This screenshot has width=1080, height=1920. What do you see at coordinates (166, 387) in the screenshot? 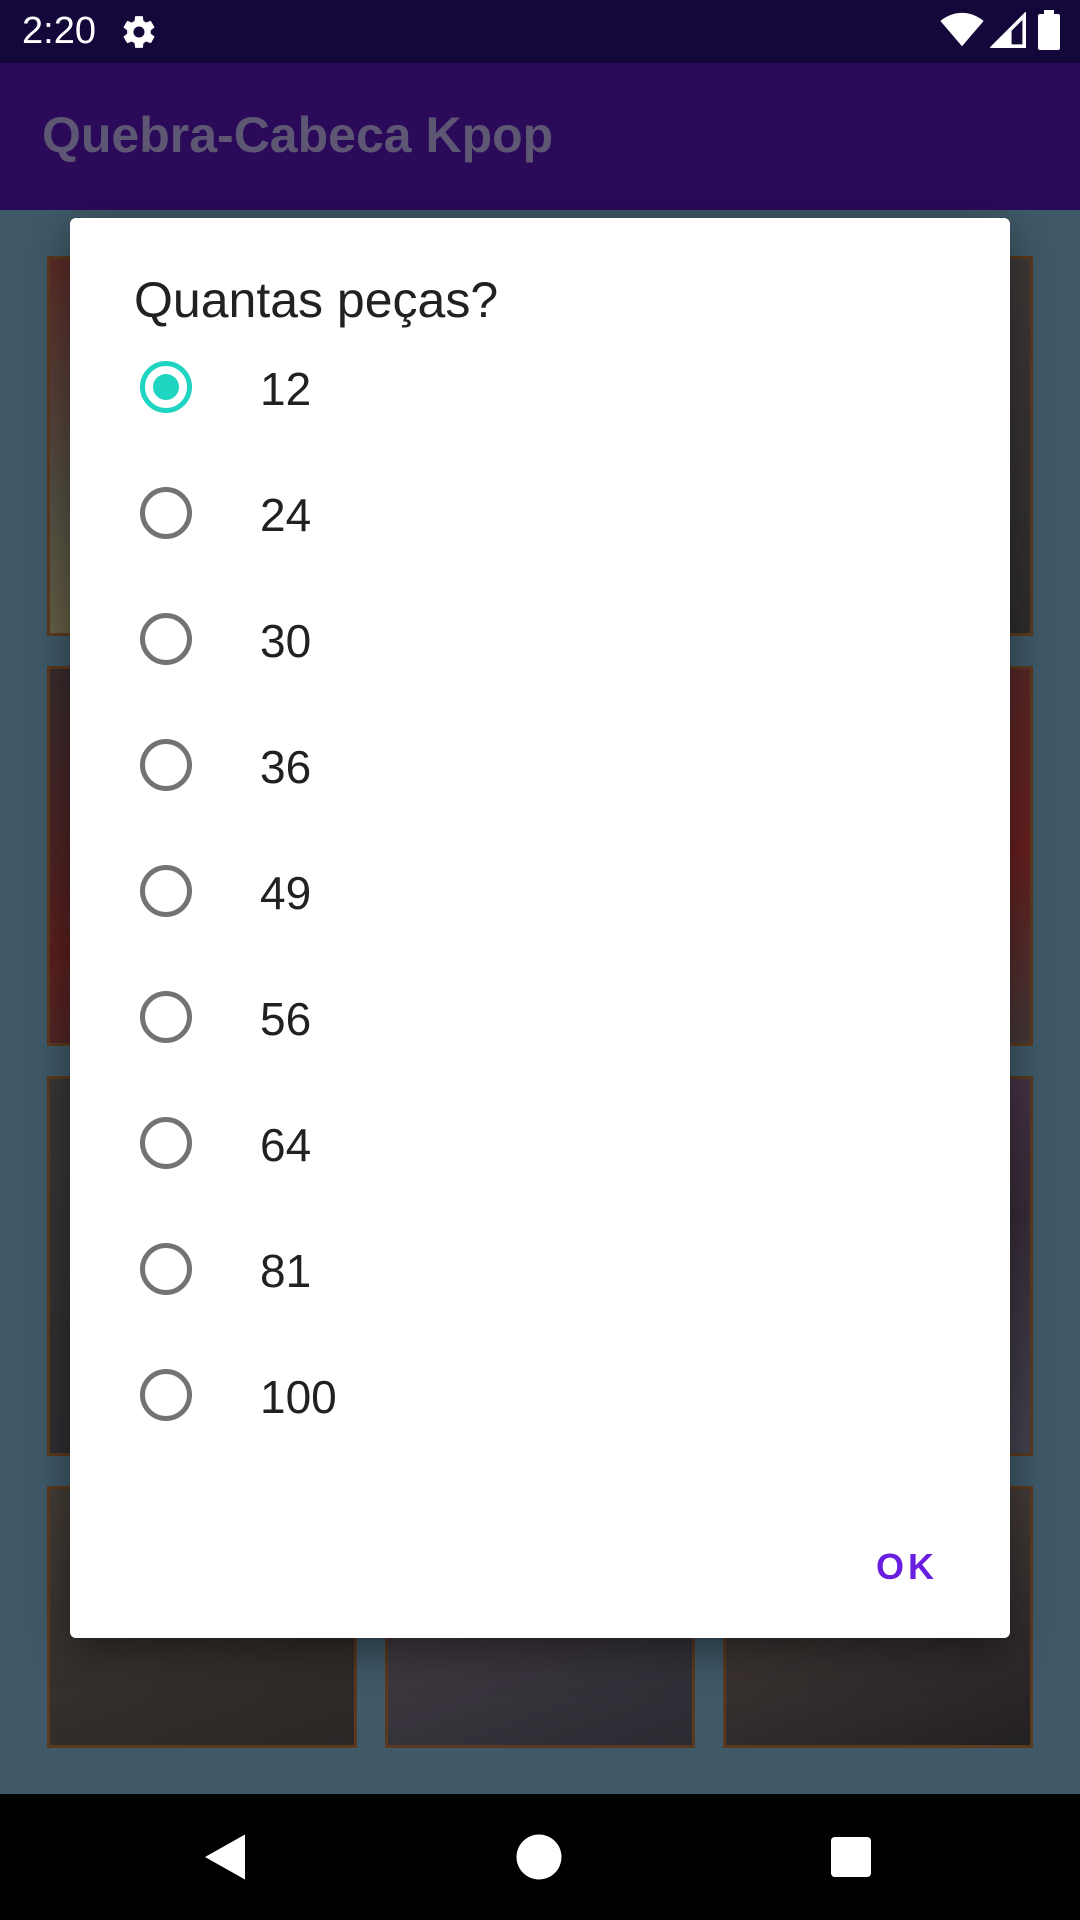
I see `radio-checked-icon` at bounding box center [166, 387].